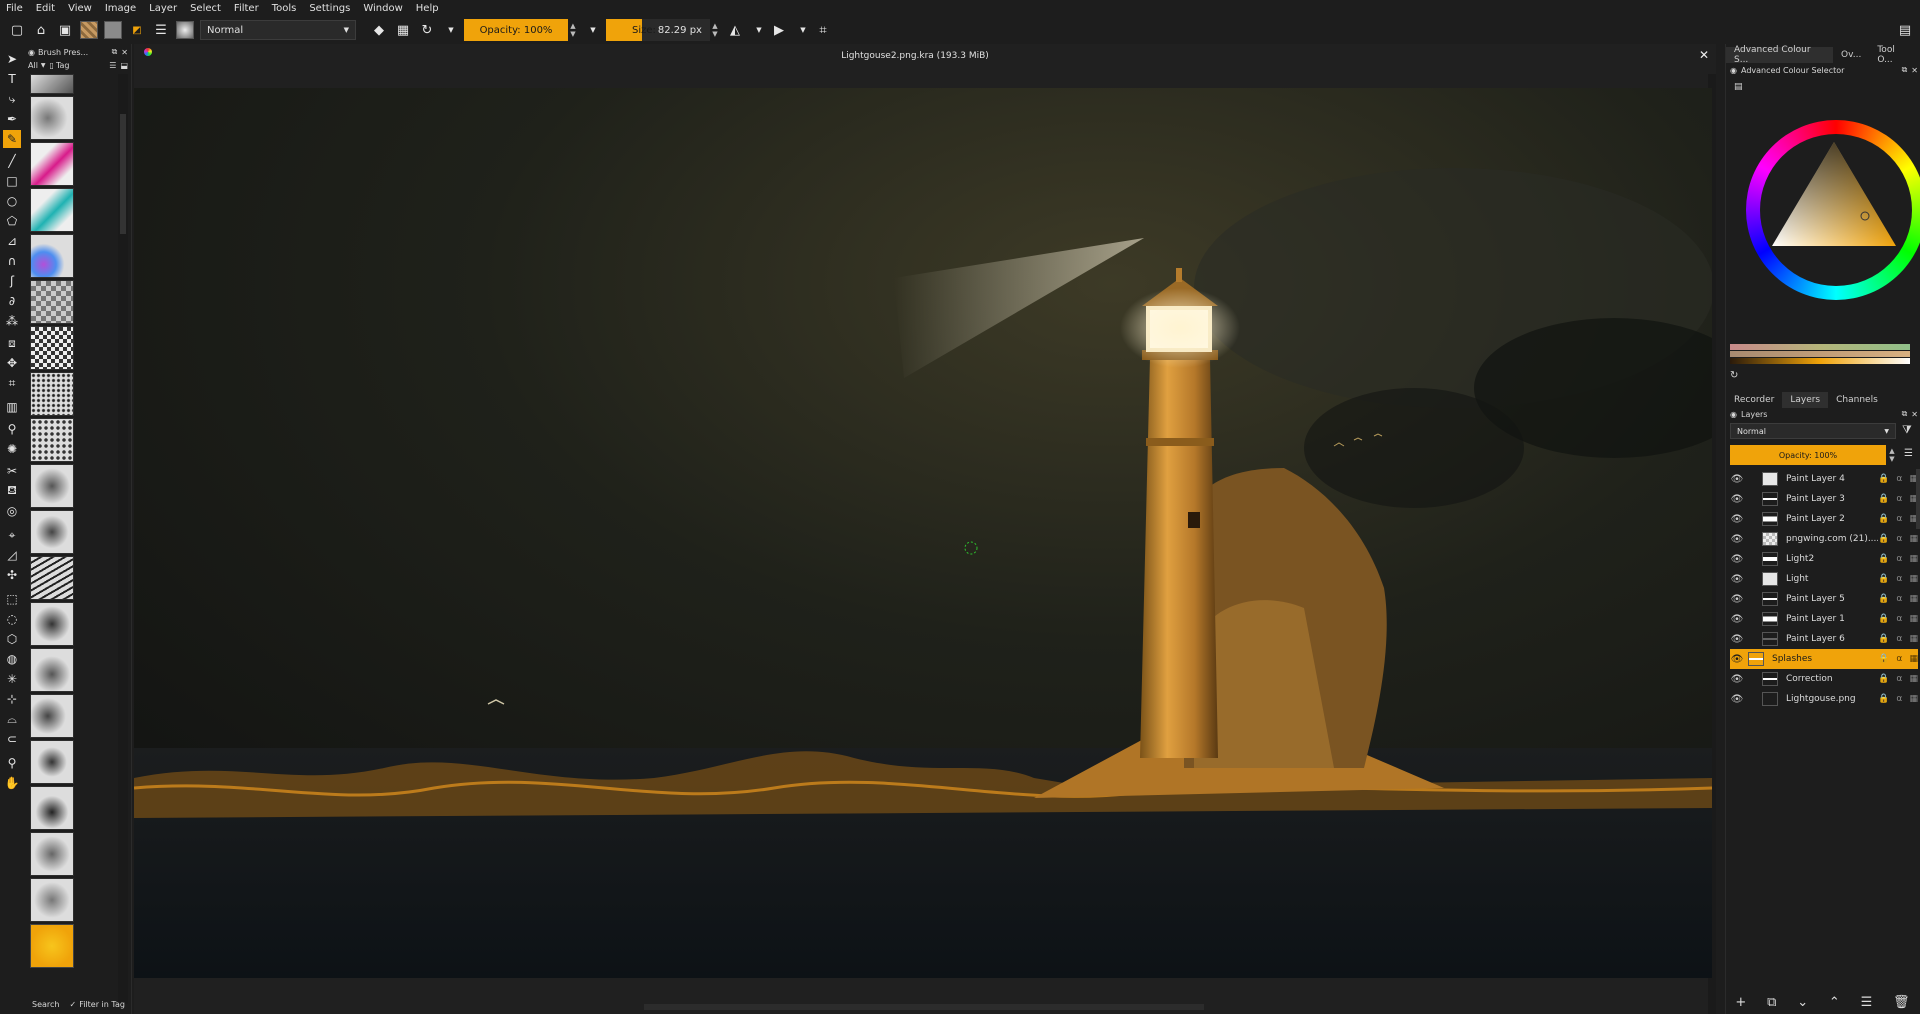 This screenshot has height=1014, width=1920. What do you see at coordinates (12, 599) in the screenshot?
I see `rect-select-tool-icon: ⬚` at bounding box center [12, 599].